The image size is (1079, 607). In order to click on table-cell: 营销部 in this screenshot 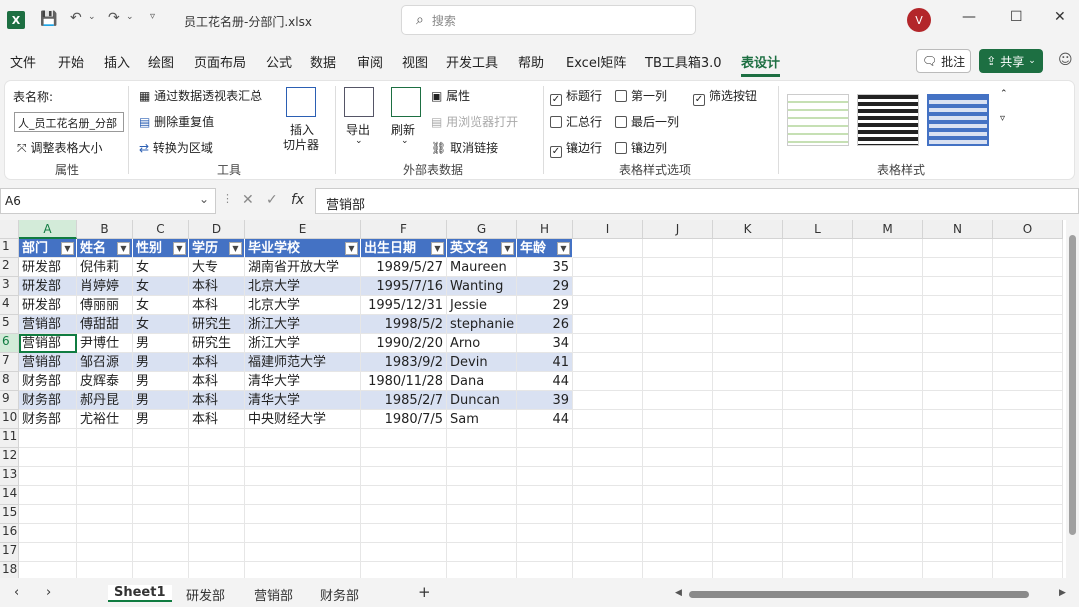, I will do `click(48, 362)`.